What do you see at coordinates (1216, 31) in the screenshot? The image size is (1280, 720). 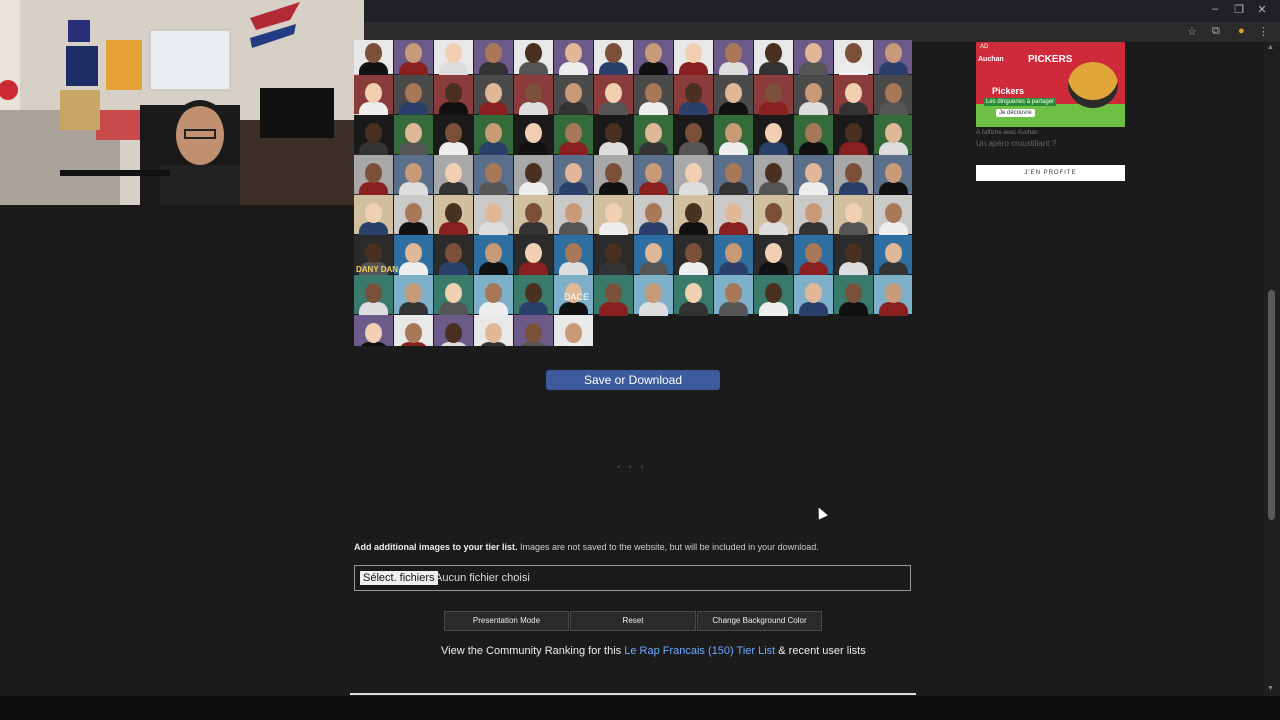 I see `extensions-icon: ⧉` at bounding box center [1216, 31].